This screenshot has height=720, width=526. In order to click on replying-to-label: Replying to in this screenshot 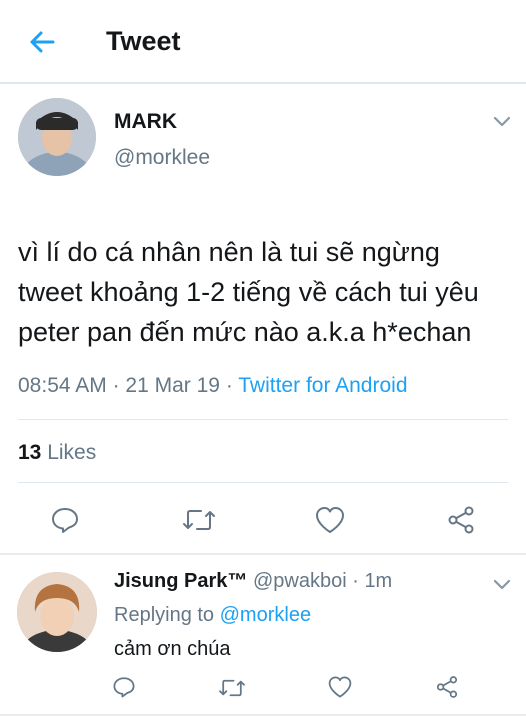, I will do `click(164, 615)`.